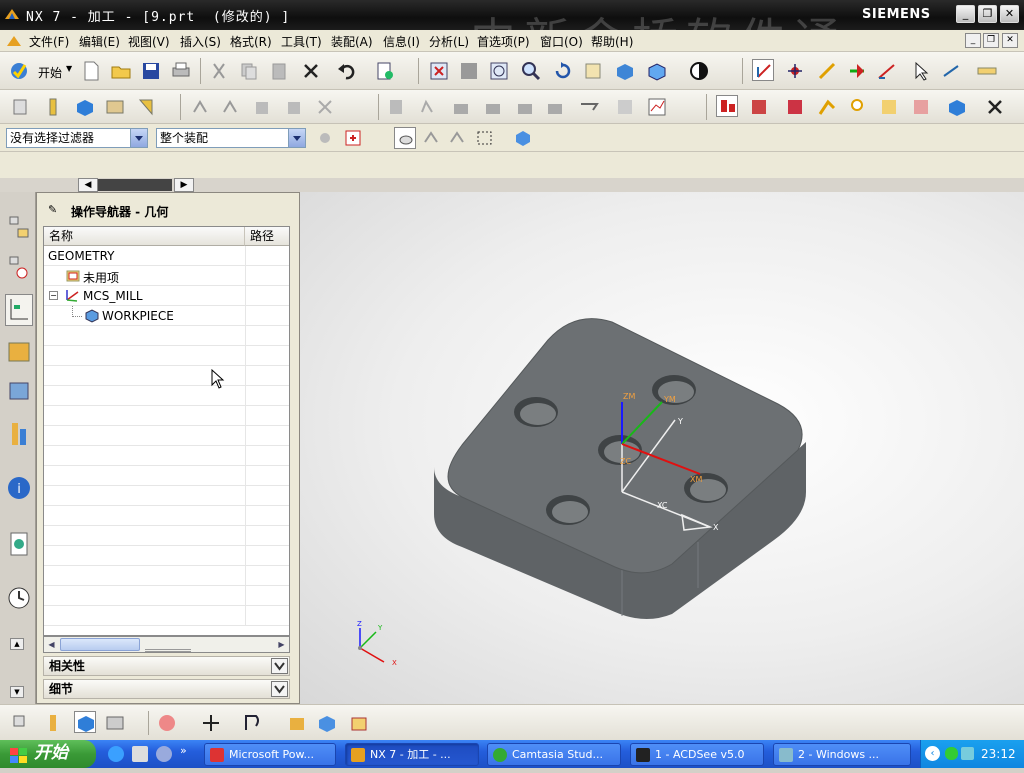 The height and width of the screenshot is (773, 1024). I want to click on machining-features-icon, so click(19, 392).